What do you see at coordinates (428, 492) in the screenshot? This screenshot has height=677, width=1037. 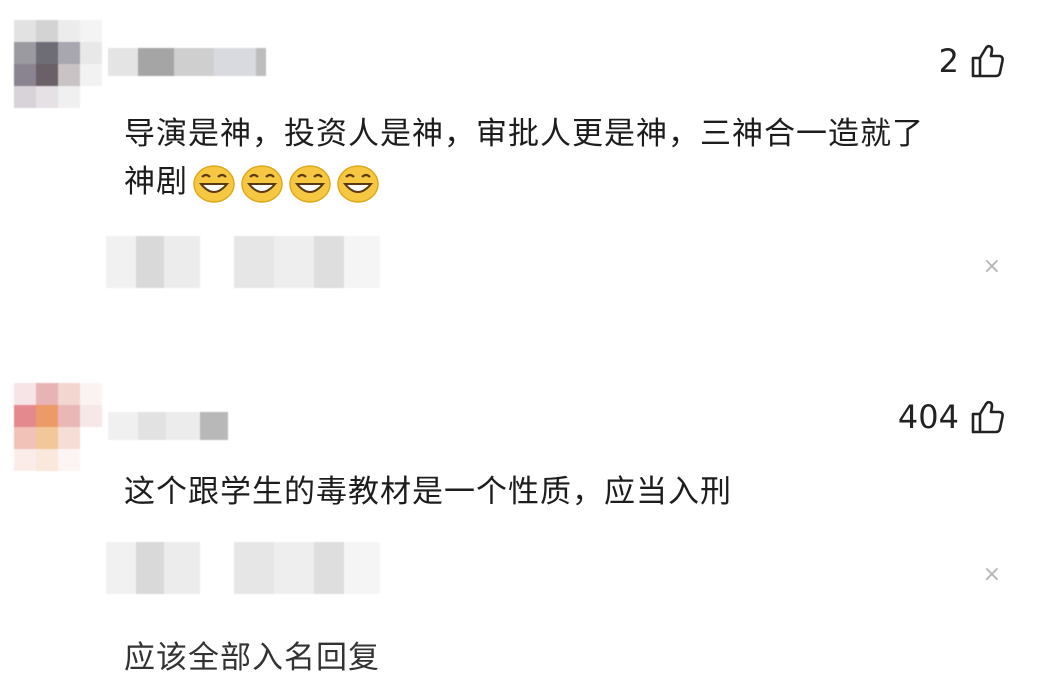 I see `comment-text: 这个跟学生的毒教材是一个性质，应当入刑` at bounding box center [428, 492].